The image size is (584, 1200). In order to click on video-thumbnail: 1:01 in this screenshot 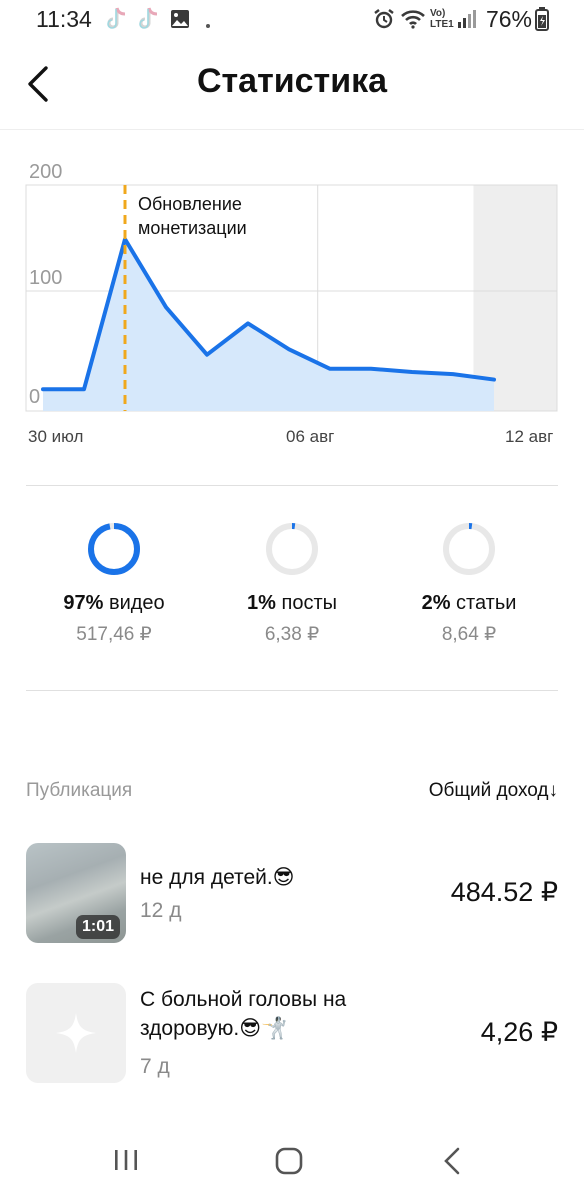, I will do `click(76, 893)`.